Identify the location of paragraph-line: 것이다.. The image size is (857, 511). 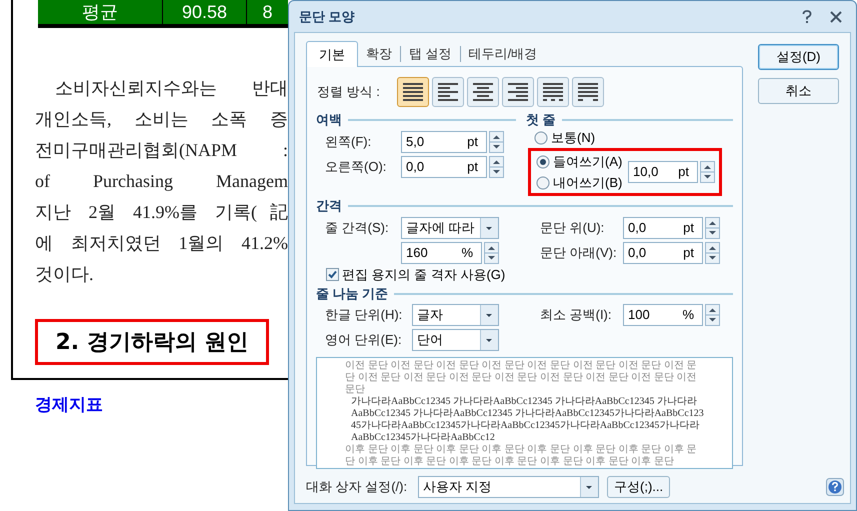
(64, 274).